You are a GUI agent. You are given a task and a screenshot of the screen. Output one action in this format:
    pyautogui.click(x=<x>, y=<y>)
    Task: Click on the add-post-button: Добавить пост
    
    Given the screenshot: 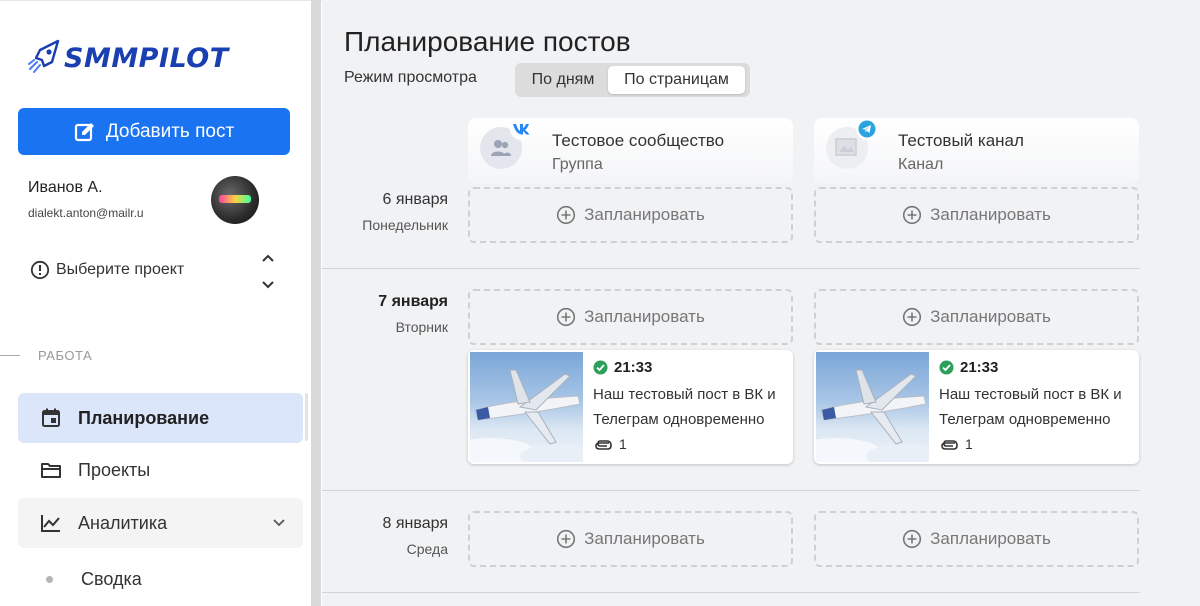 What is the action you would take?
    pyautogui.click(x=154, y=131)
    